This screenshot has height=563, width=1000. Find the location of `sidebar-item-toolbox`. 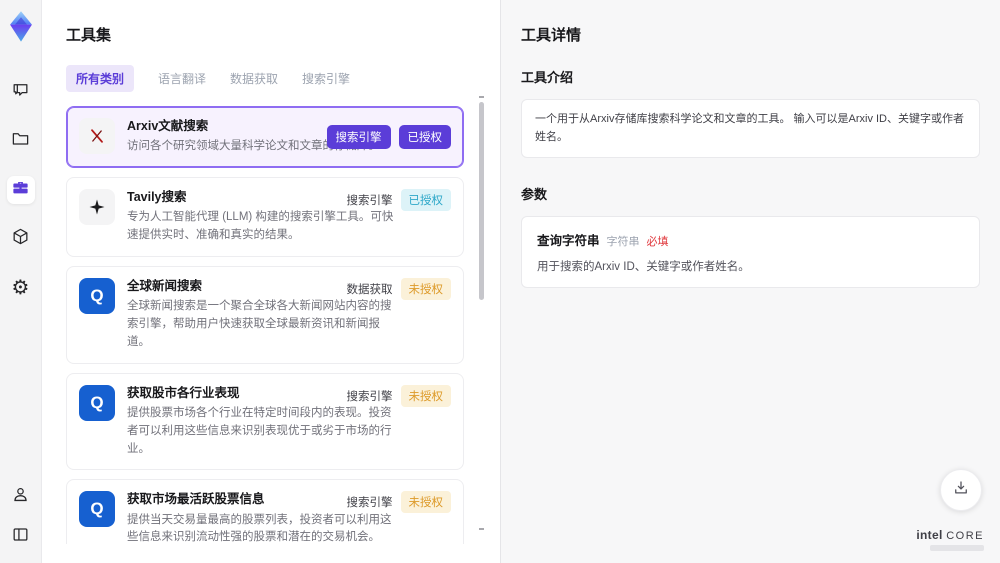

sidebar-item-toolbox is located at coordinates (20, 190).